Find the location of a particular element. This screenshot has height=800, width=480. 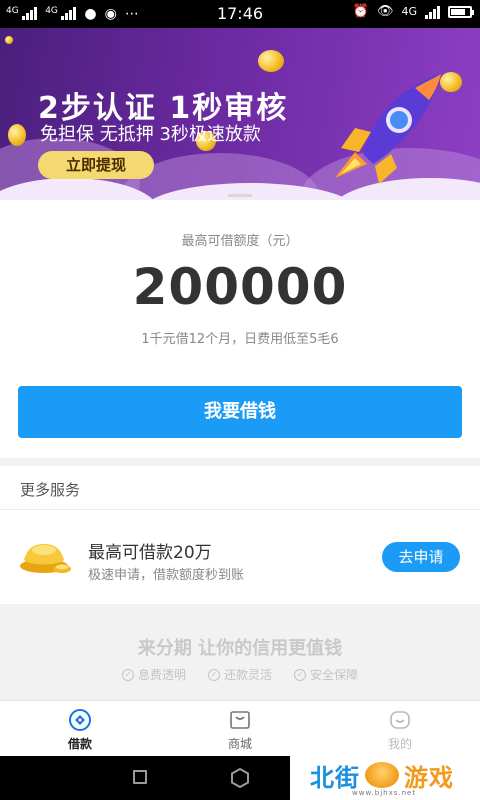

limit-amount: 200000 is located at coordinates (240, 287).